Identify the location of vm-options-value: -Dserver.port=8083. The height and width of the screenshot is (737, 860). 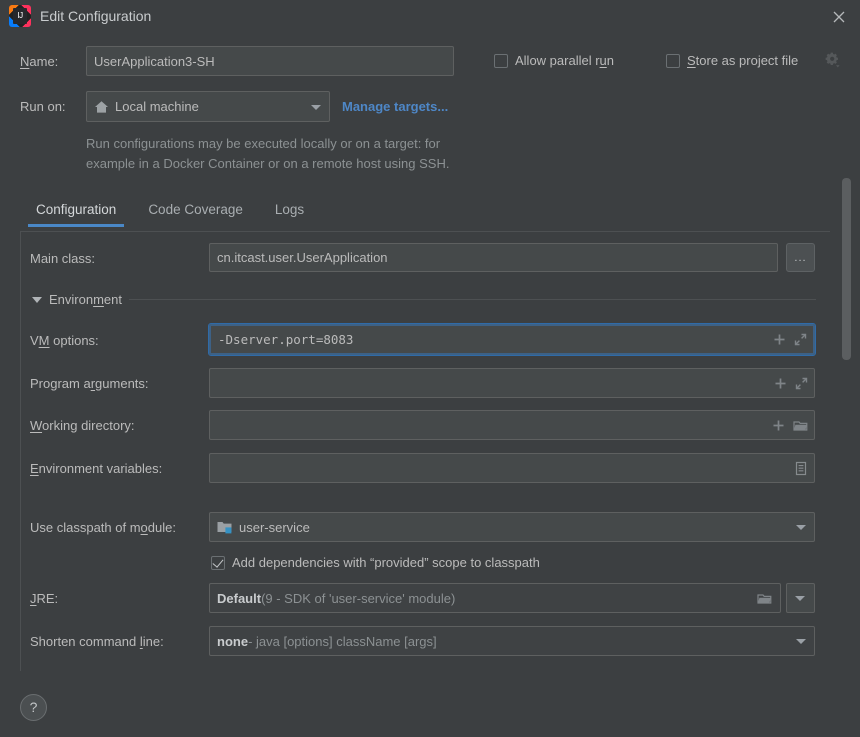
(286, 339).